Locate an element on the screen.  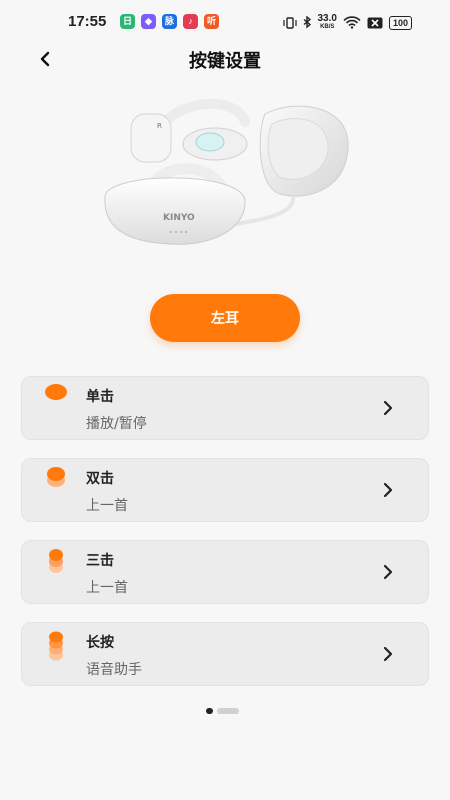
system-icons: 33.0 KB/S 100 is located at coordinates (347, 22).